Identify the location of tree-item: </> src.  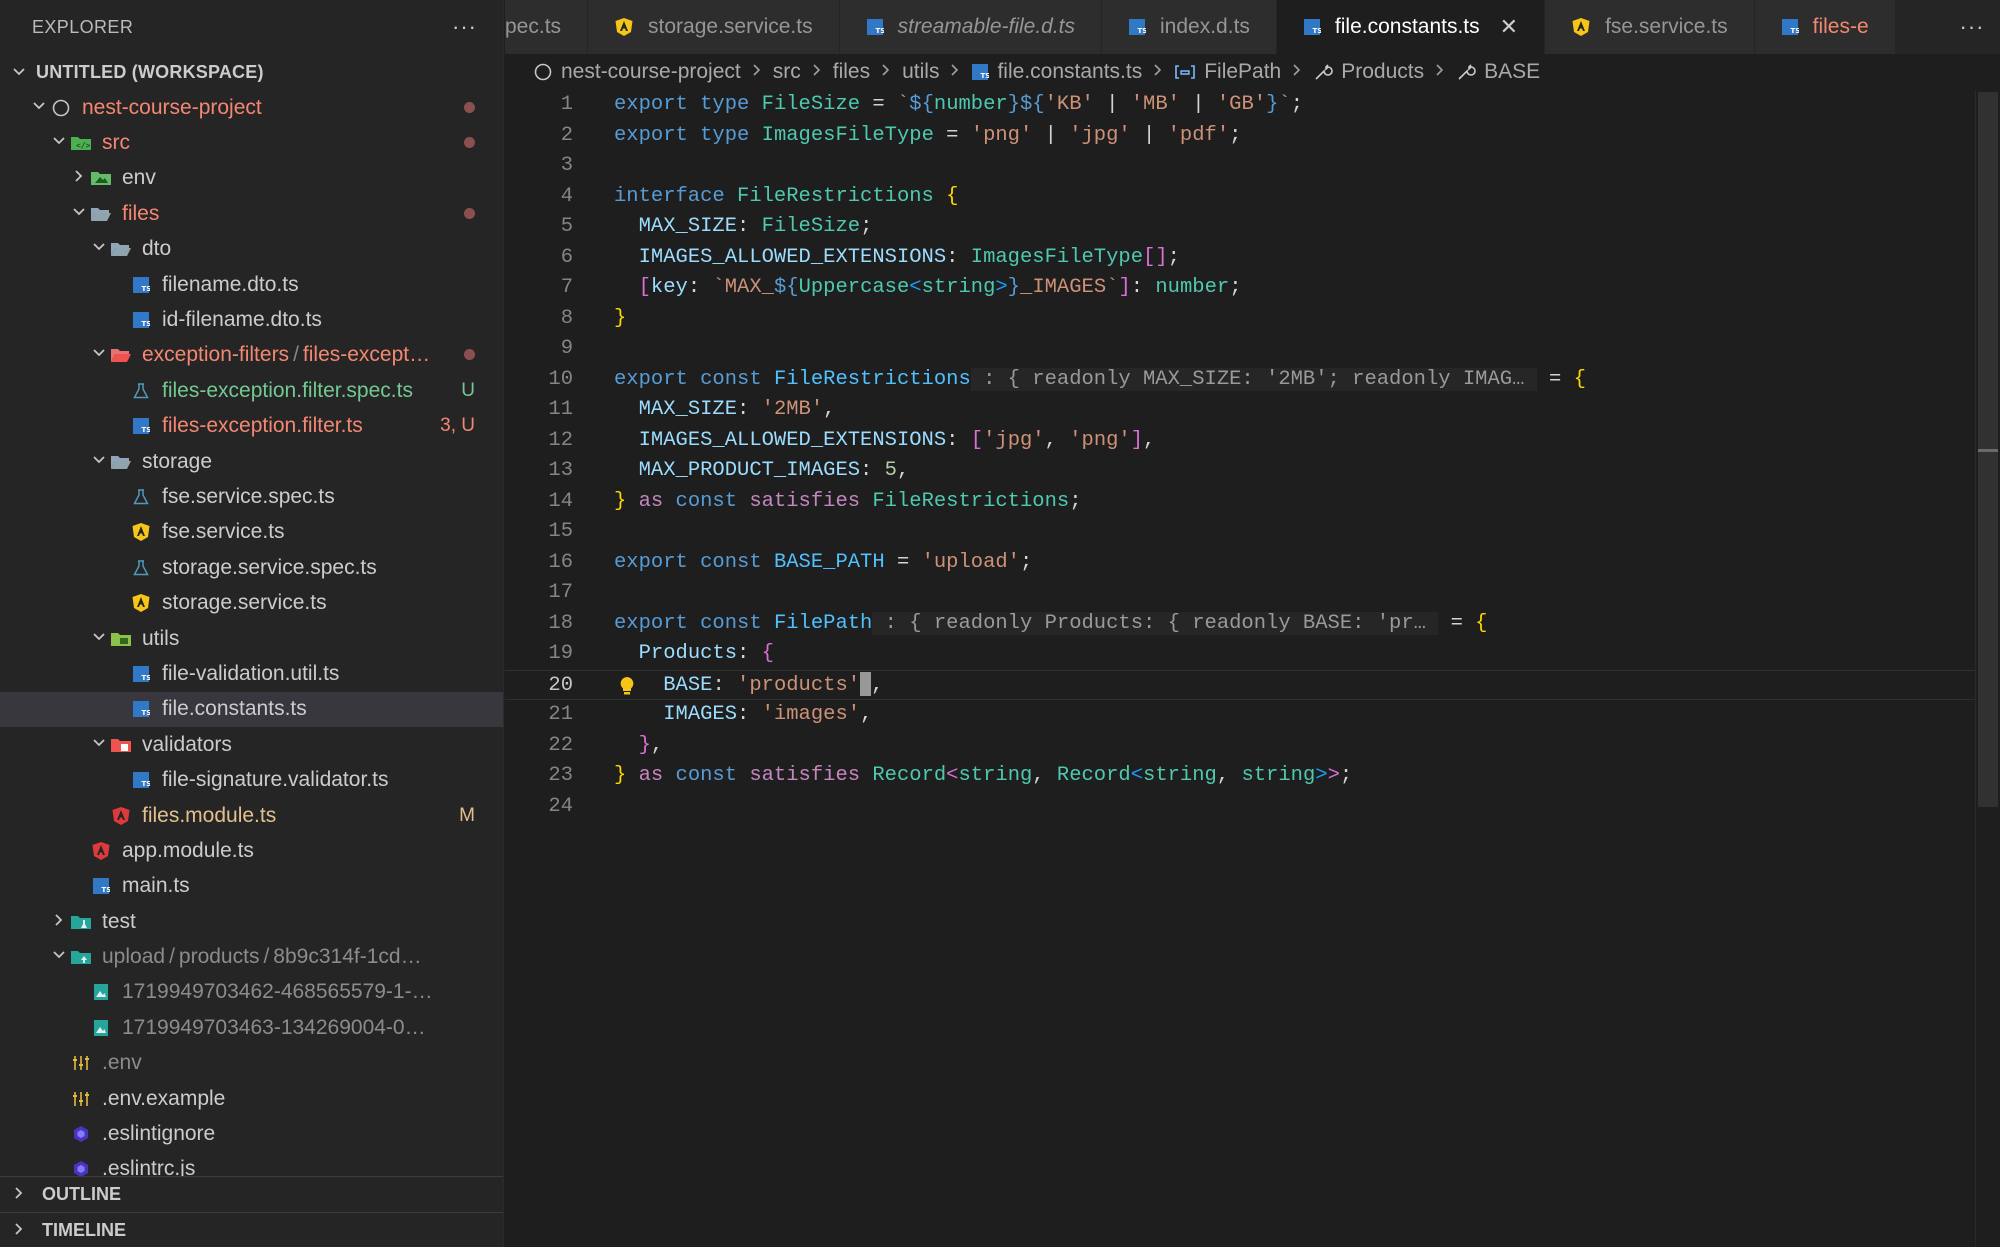
(251, 142).